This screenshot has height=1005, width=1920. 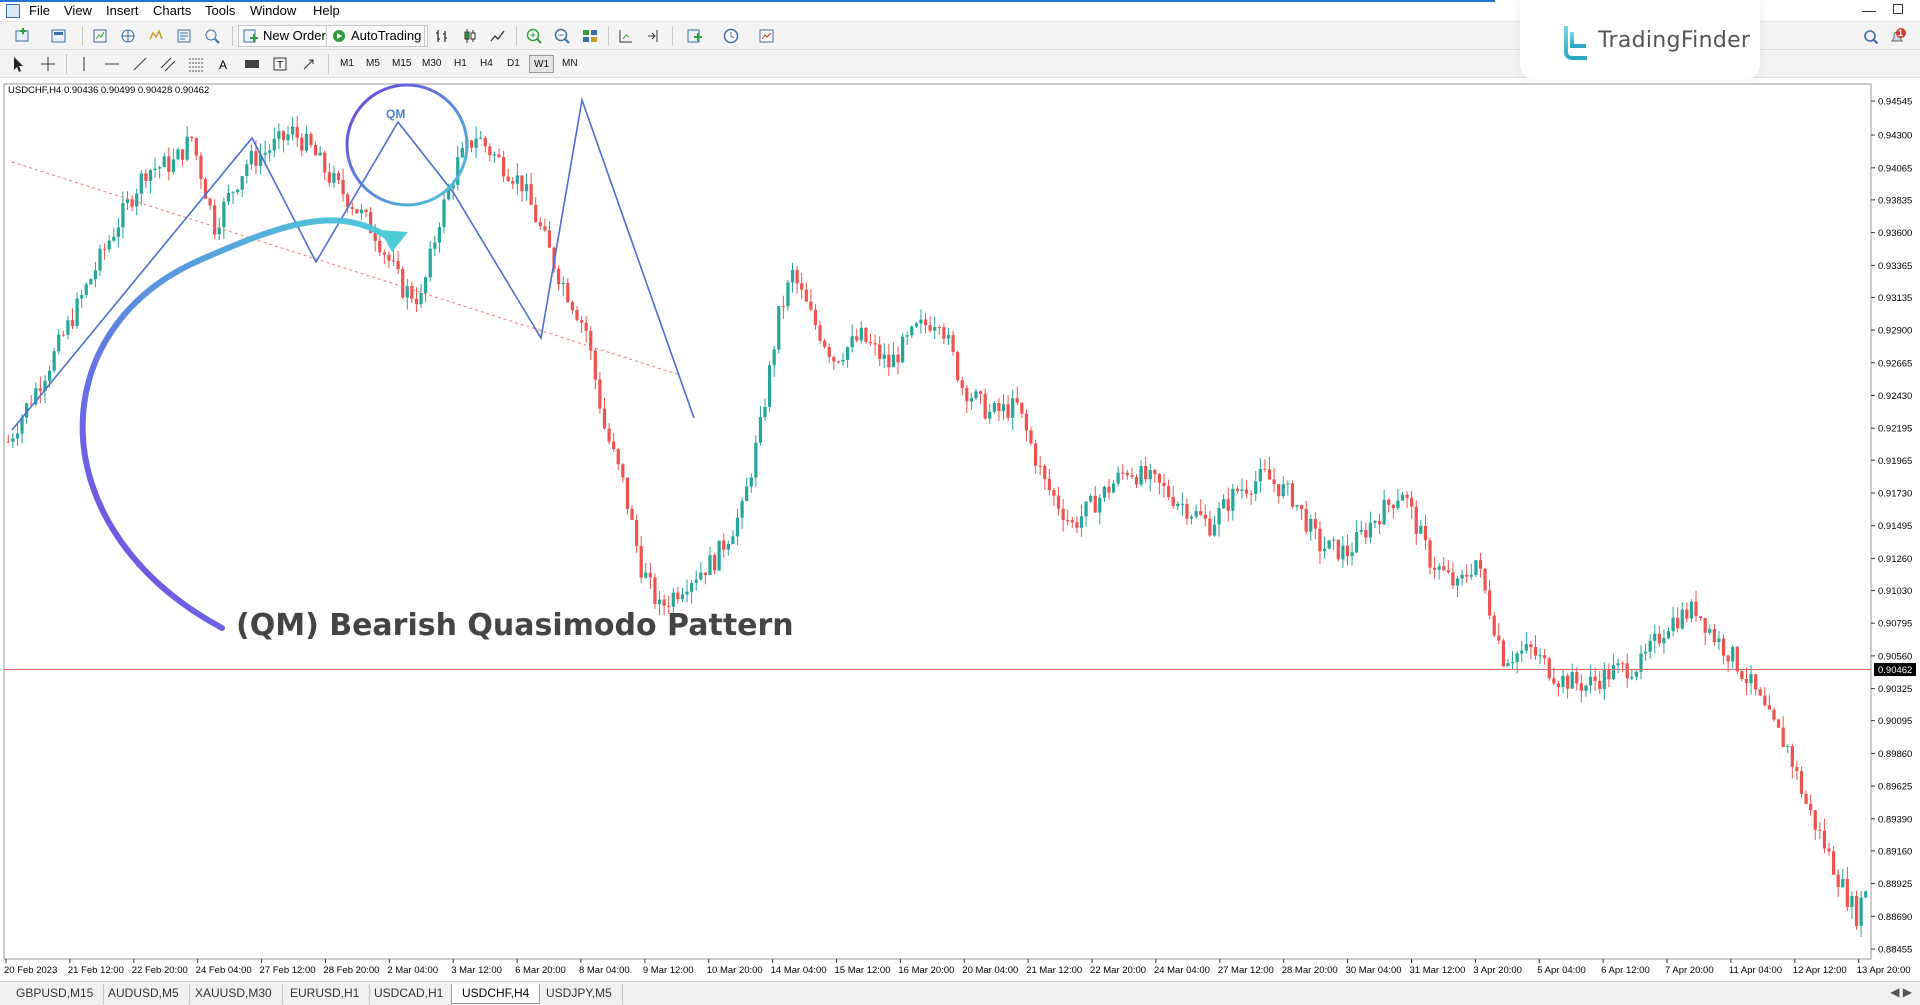 What do you see at coordinates (122, 10) in the screenshot?
I see `menu-insert: Insert` at bounding box center [122, 10].